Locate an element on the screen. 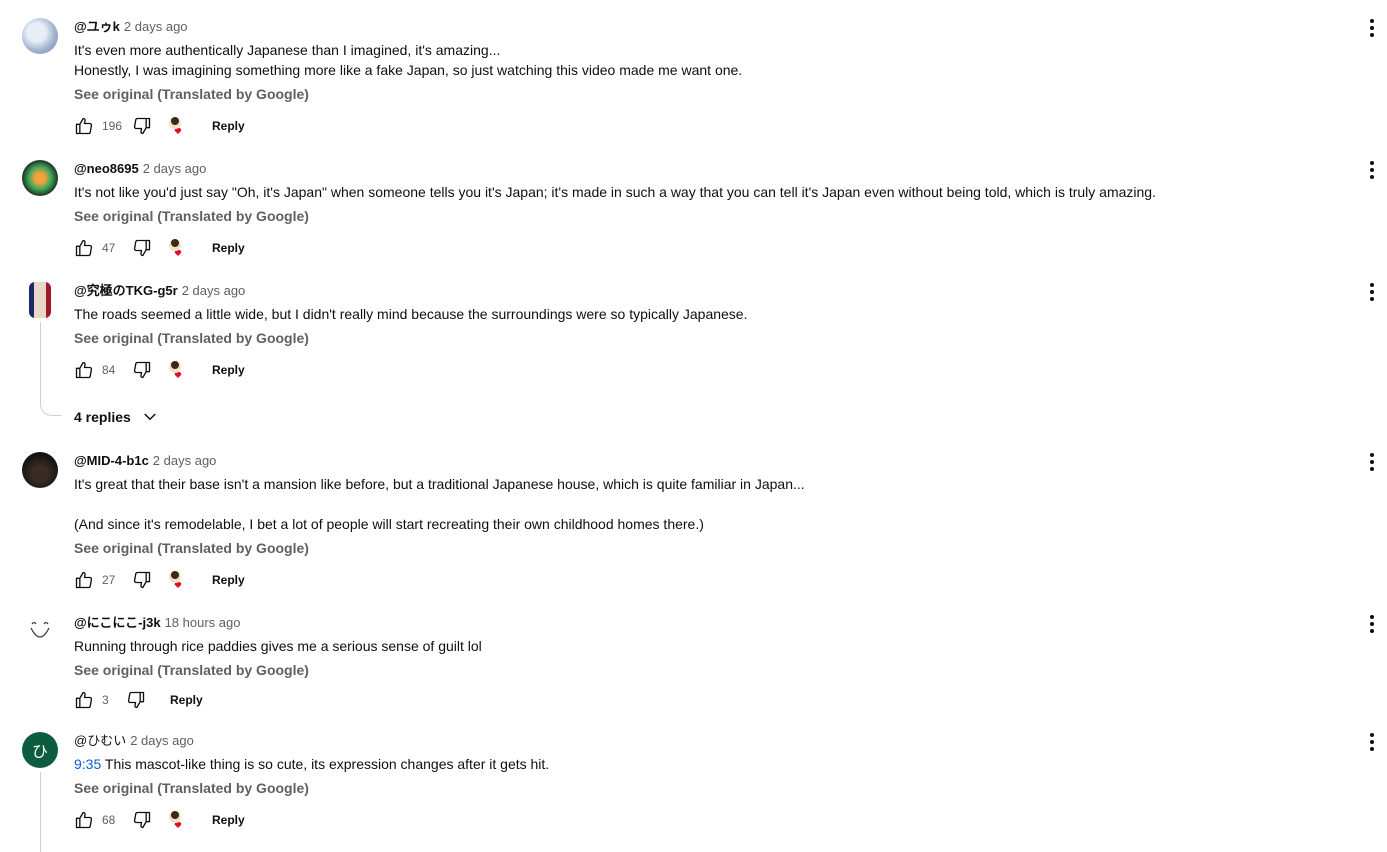  comment-author: @にこにこ-j3k is located at coordinates (117, 622).